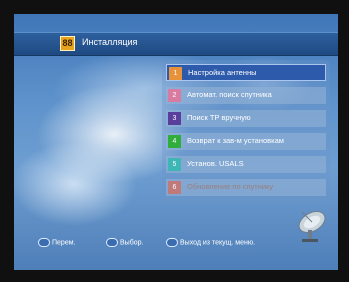 The image size is (349, 282). Describe the element at coordinates (174, 187) in the screenshot. I see `menu-item-number: 6` at that location.